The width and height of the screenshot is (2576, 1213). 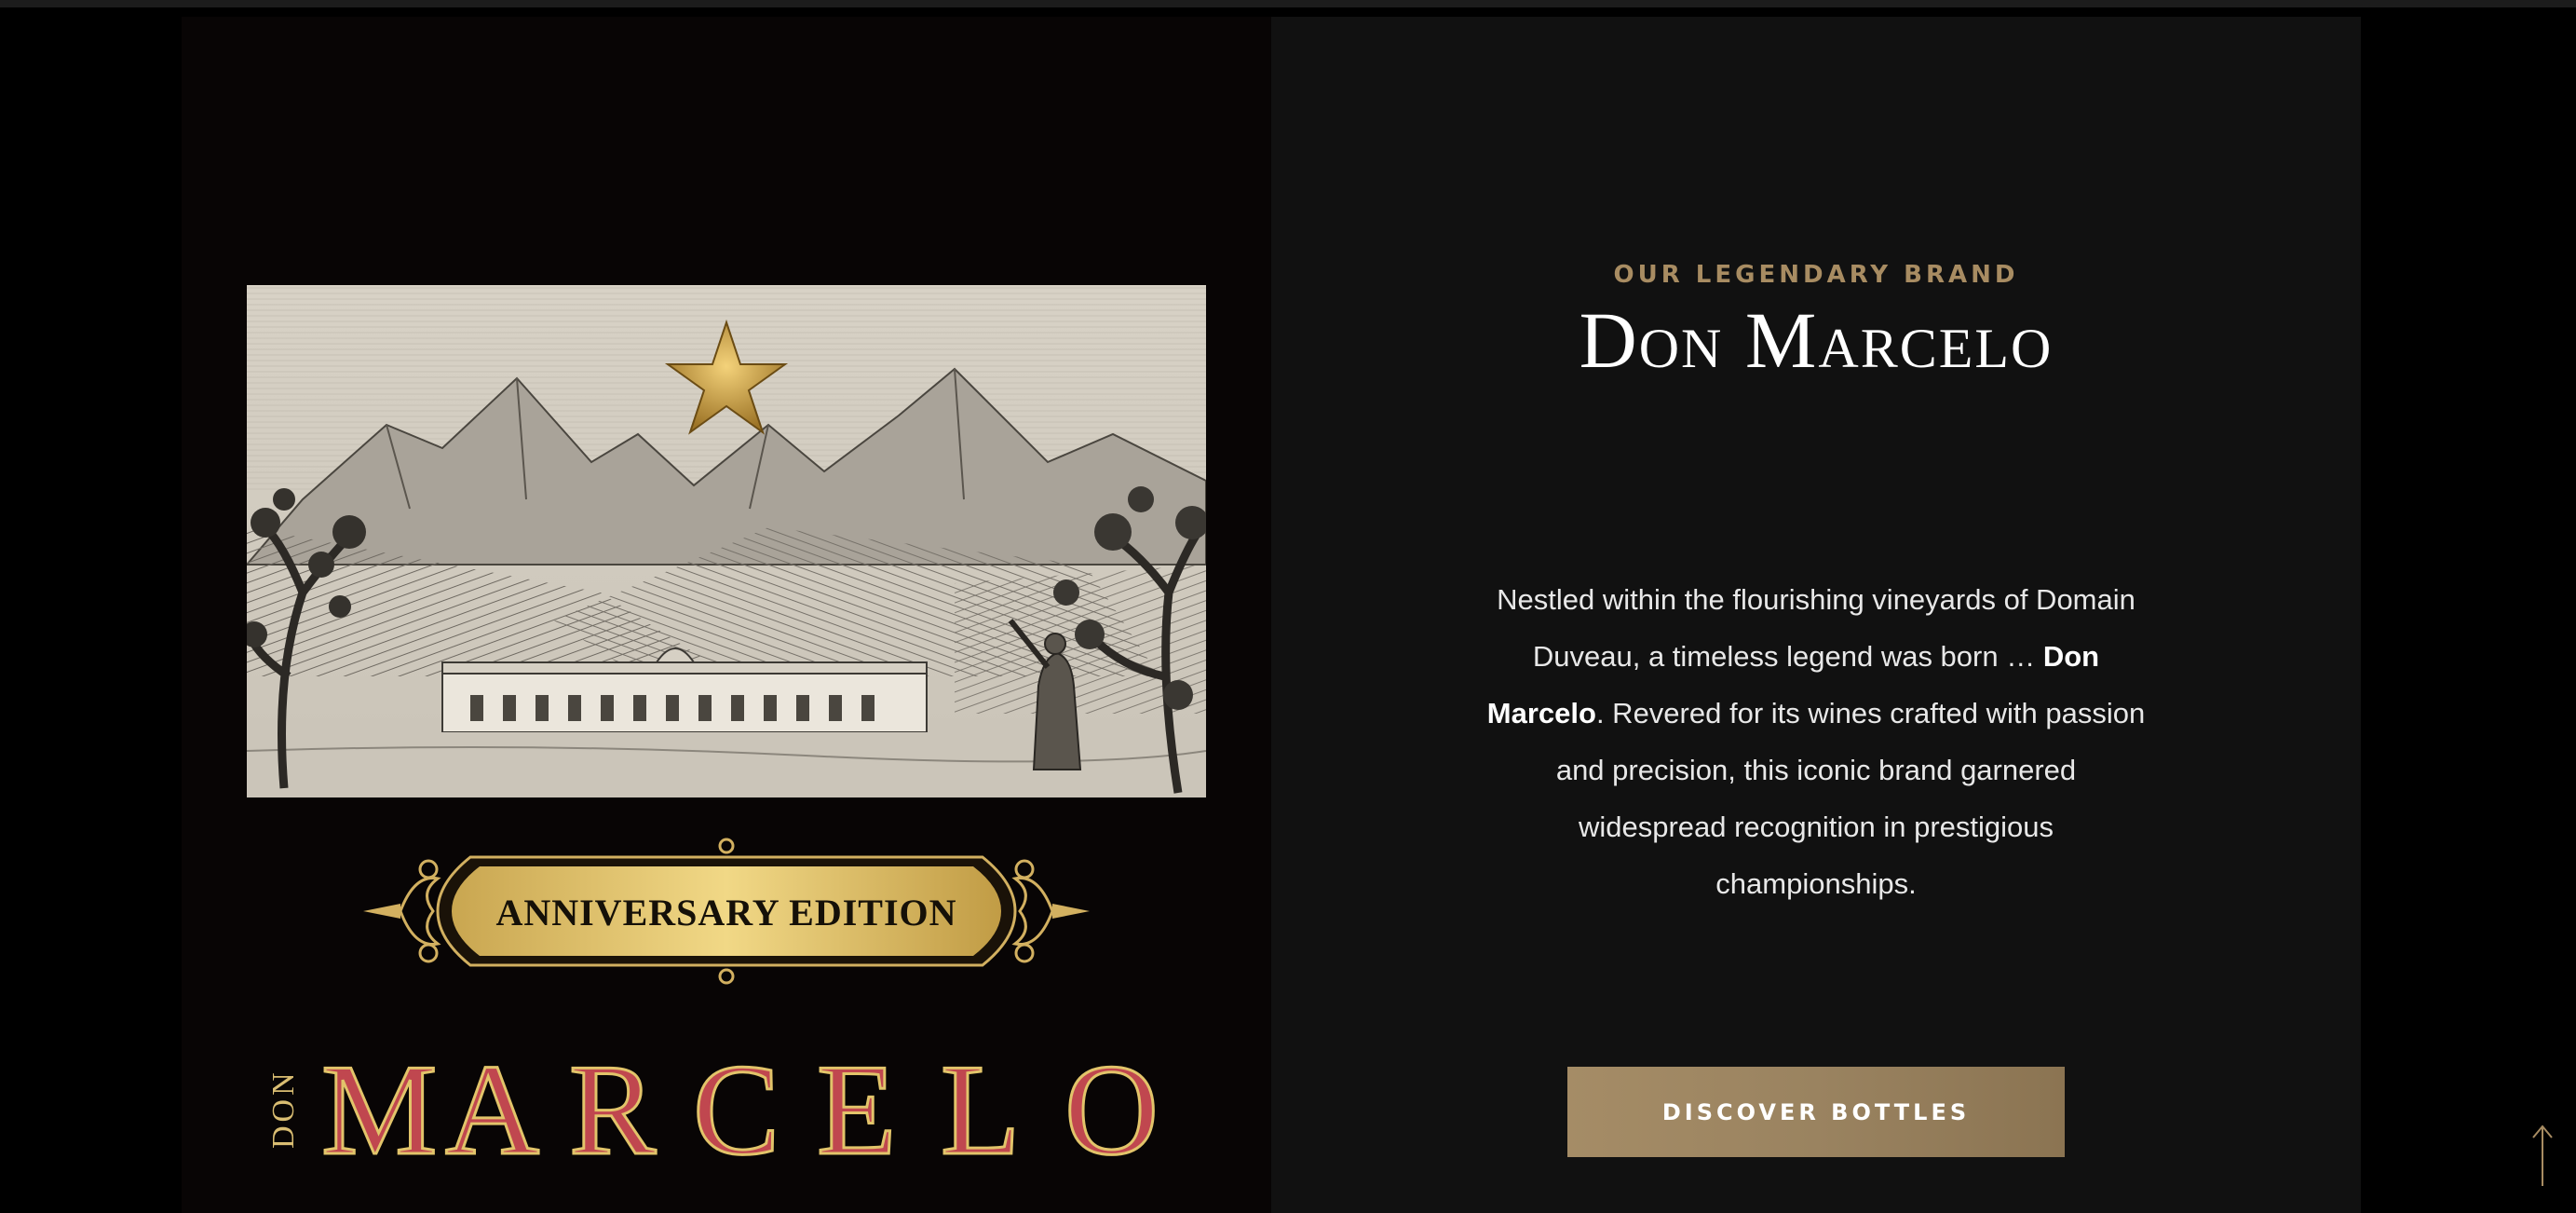 I want to click on section-eyebrow: OUR LEGENDARY BRAND, so click(x=1816, y=275).